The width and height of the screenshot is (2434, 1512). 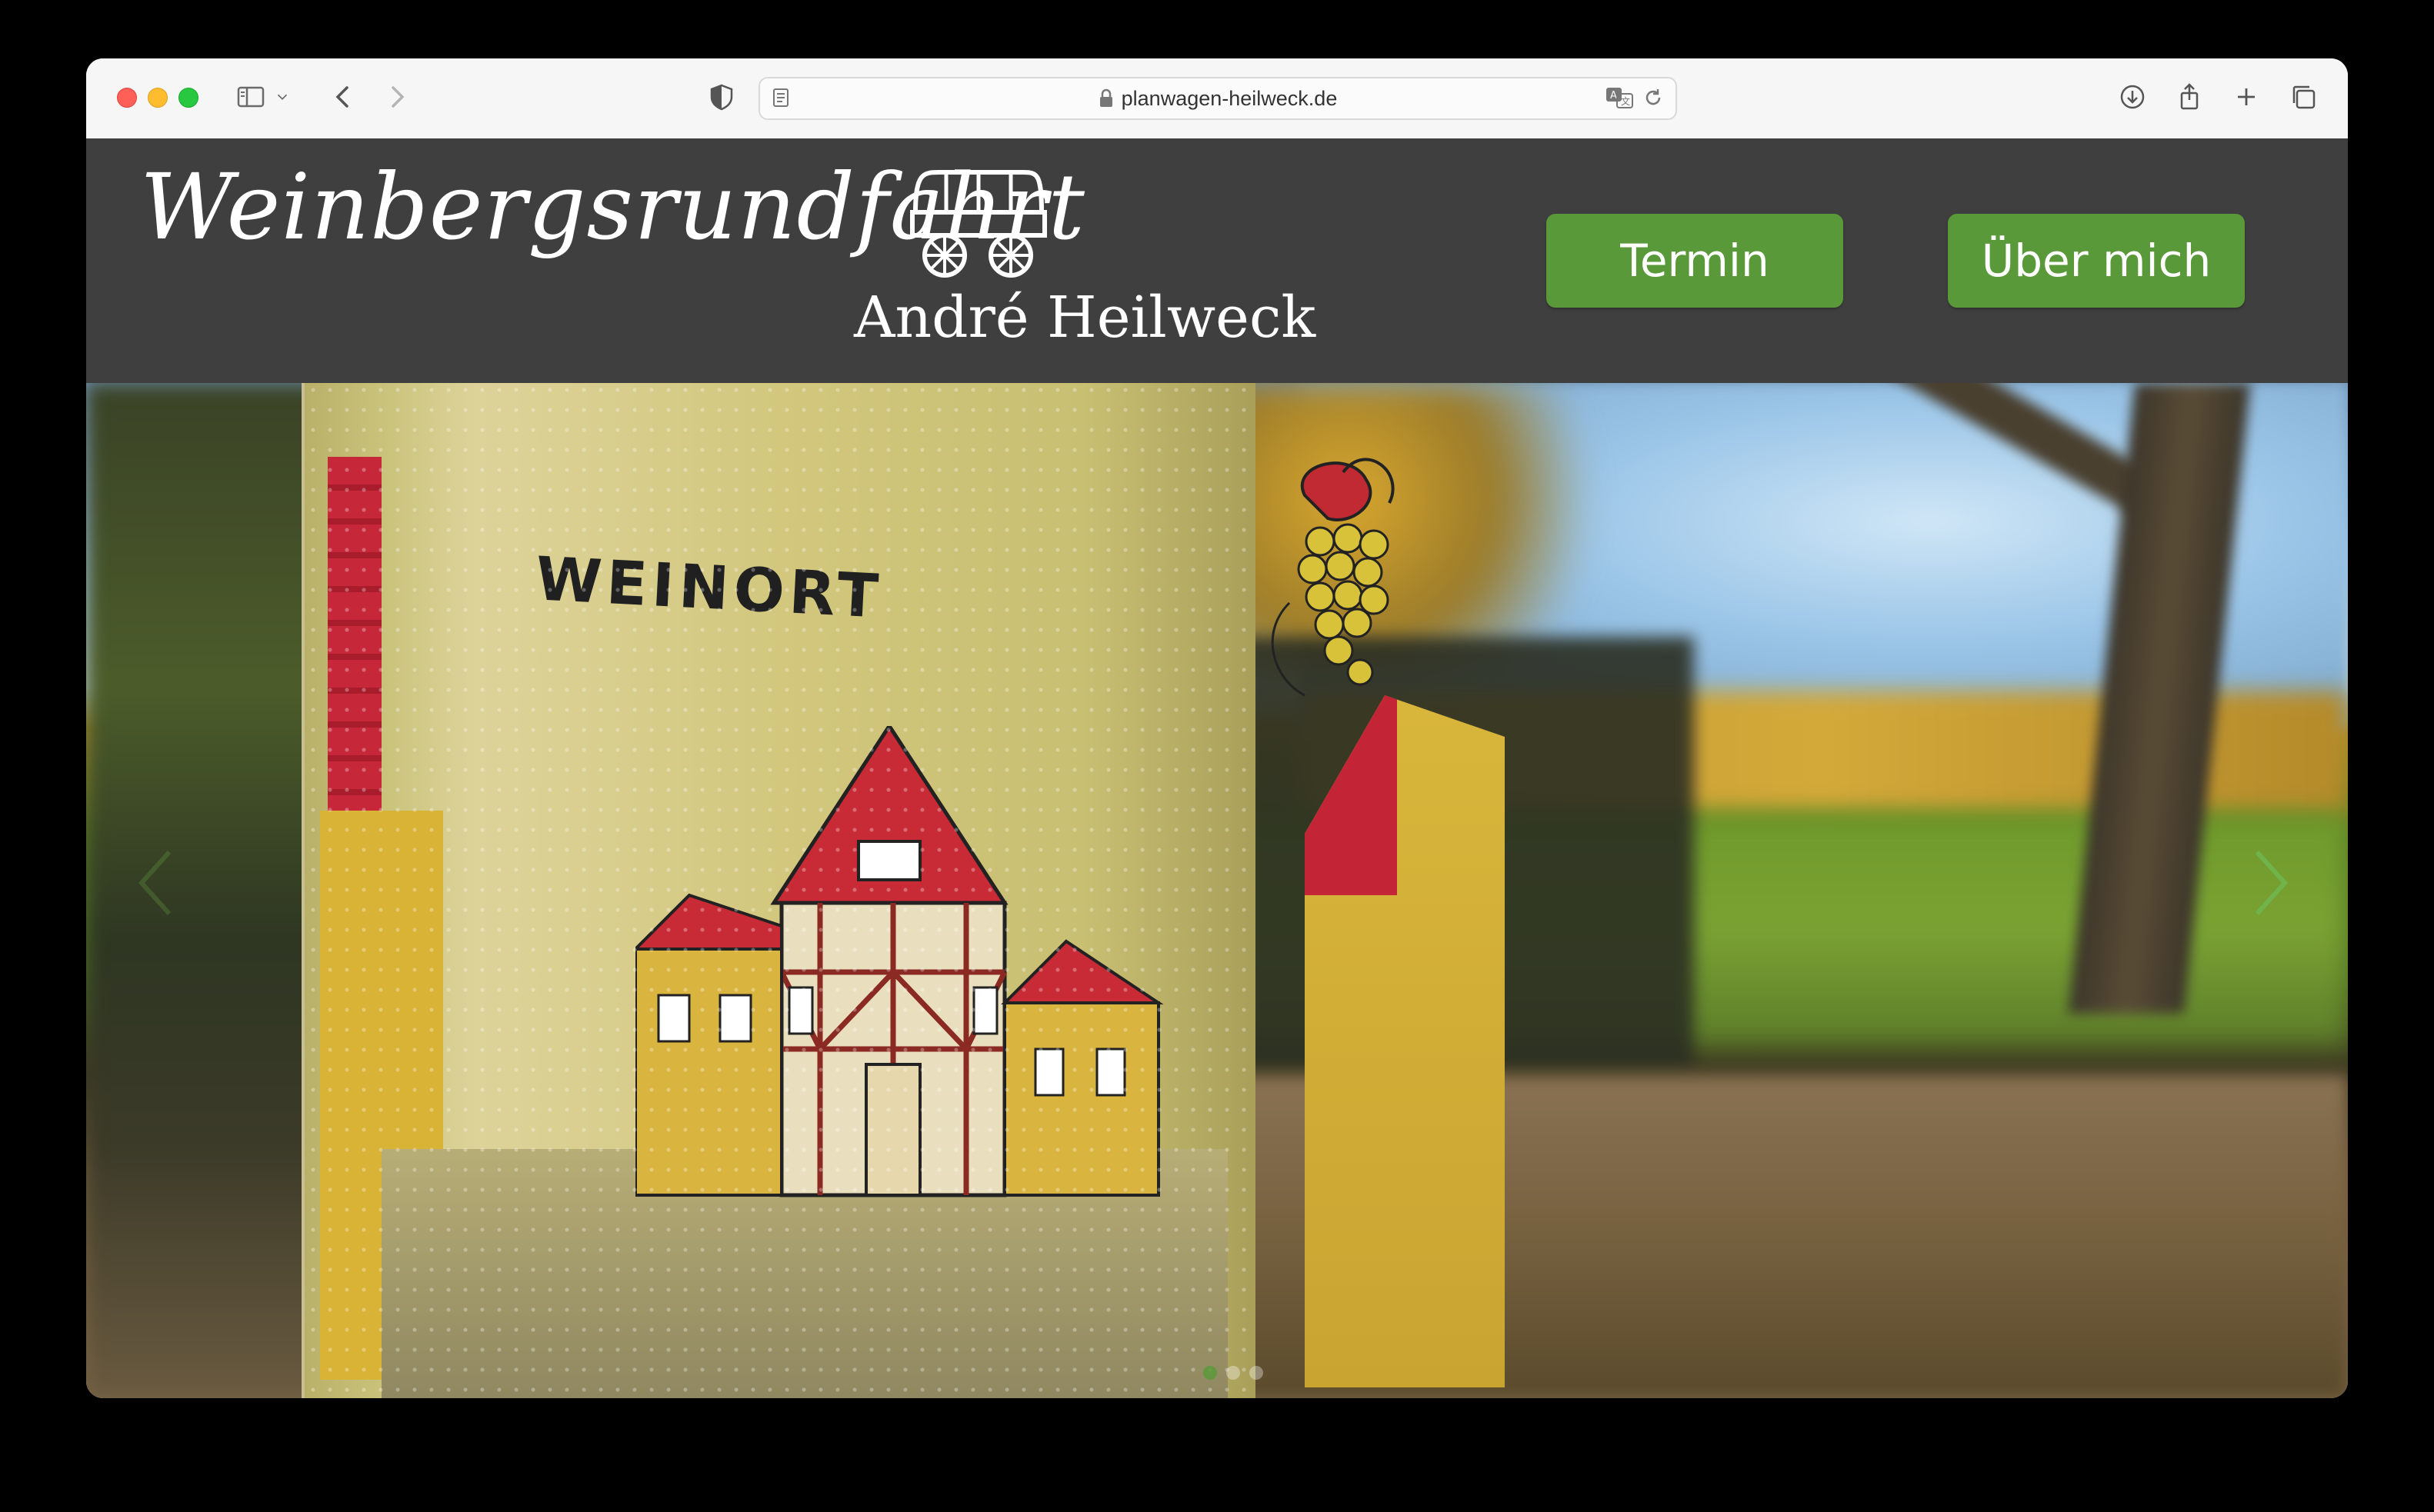 I want to click on half-timbered-house-illustration, so click(x=926, y=971).